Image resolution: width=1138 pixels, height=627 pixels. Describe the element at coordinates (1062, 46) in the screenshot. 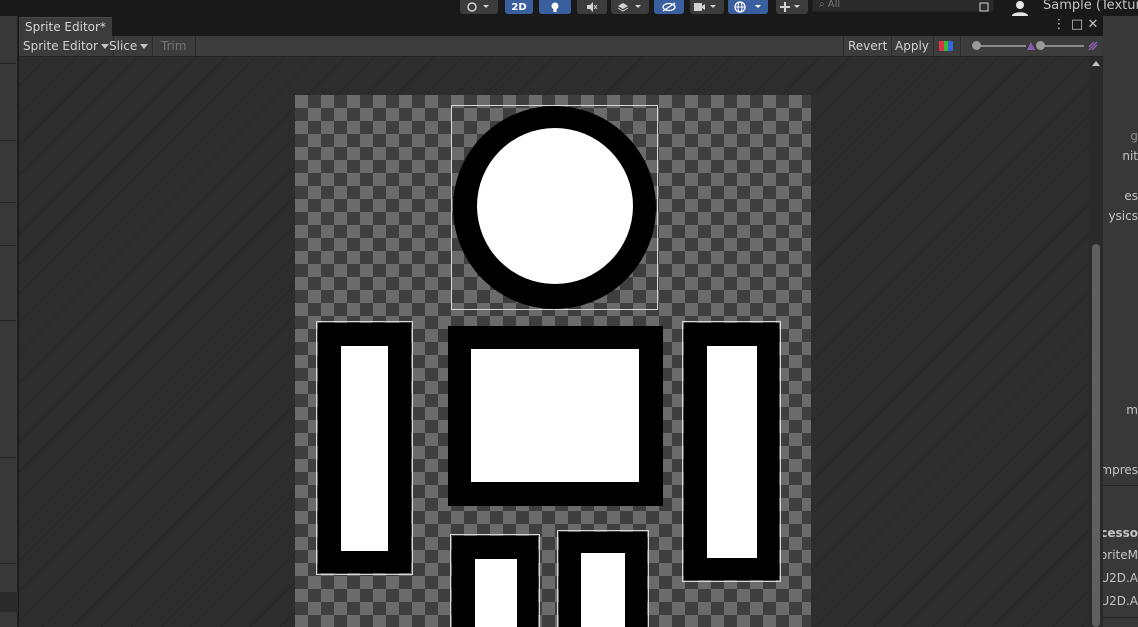

I see `mip-slider-track` at that location.